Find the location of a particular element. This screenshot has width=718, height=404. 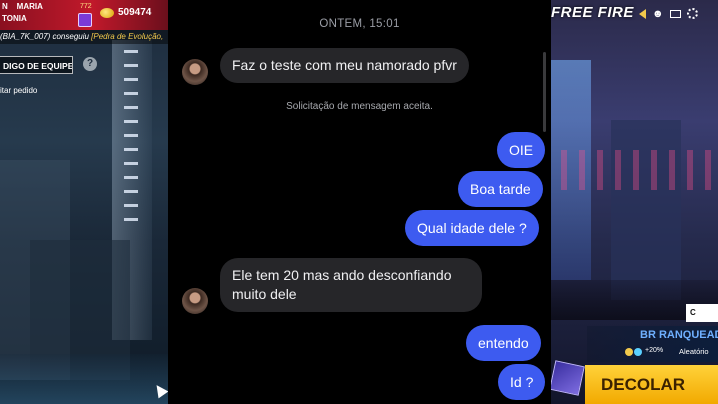

player-name: TONIA is located at coordinates (14, 18).